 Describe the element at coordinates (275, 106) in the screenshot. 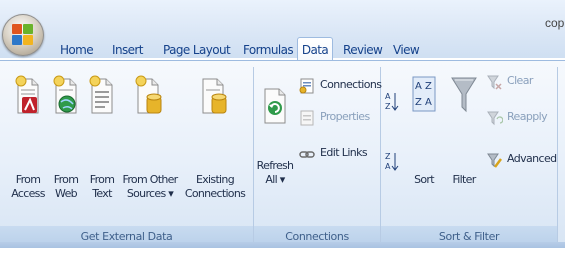

I see `refresh-icon` at that location.